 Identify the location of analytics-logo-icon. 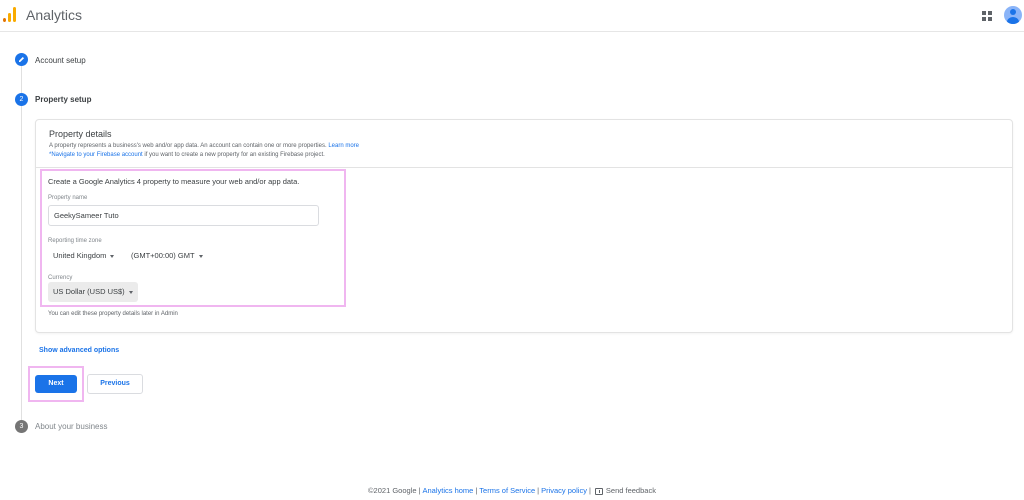
(10, 14).